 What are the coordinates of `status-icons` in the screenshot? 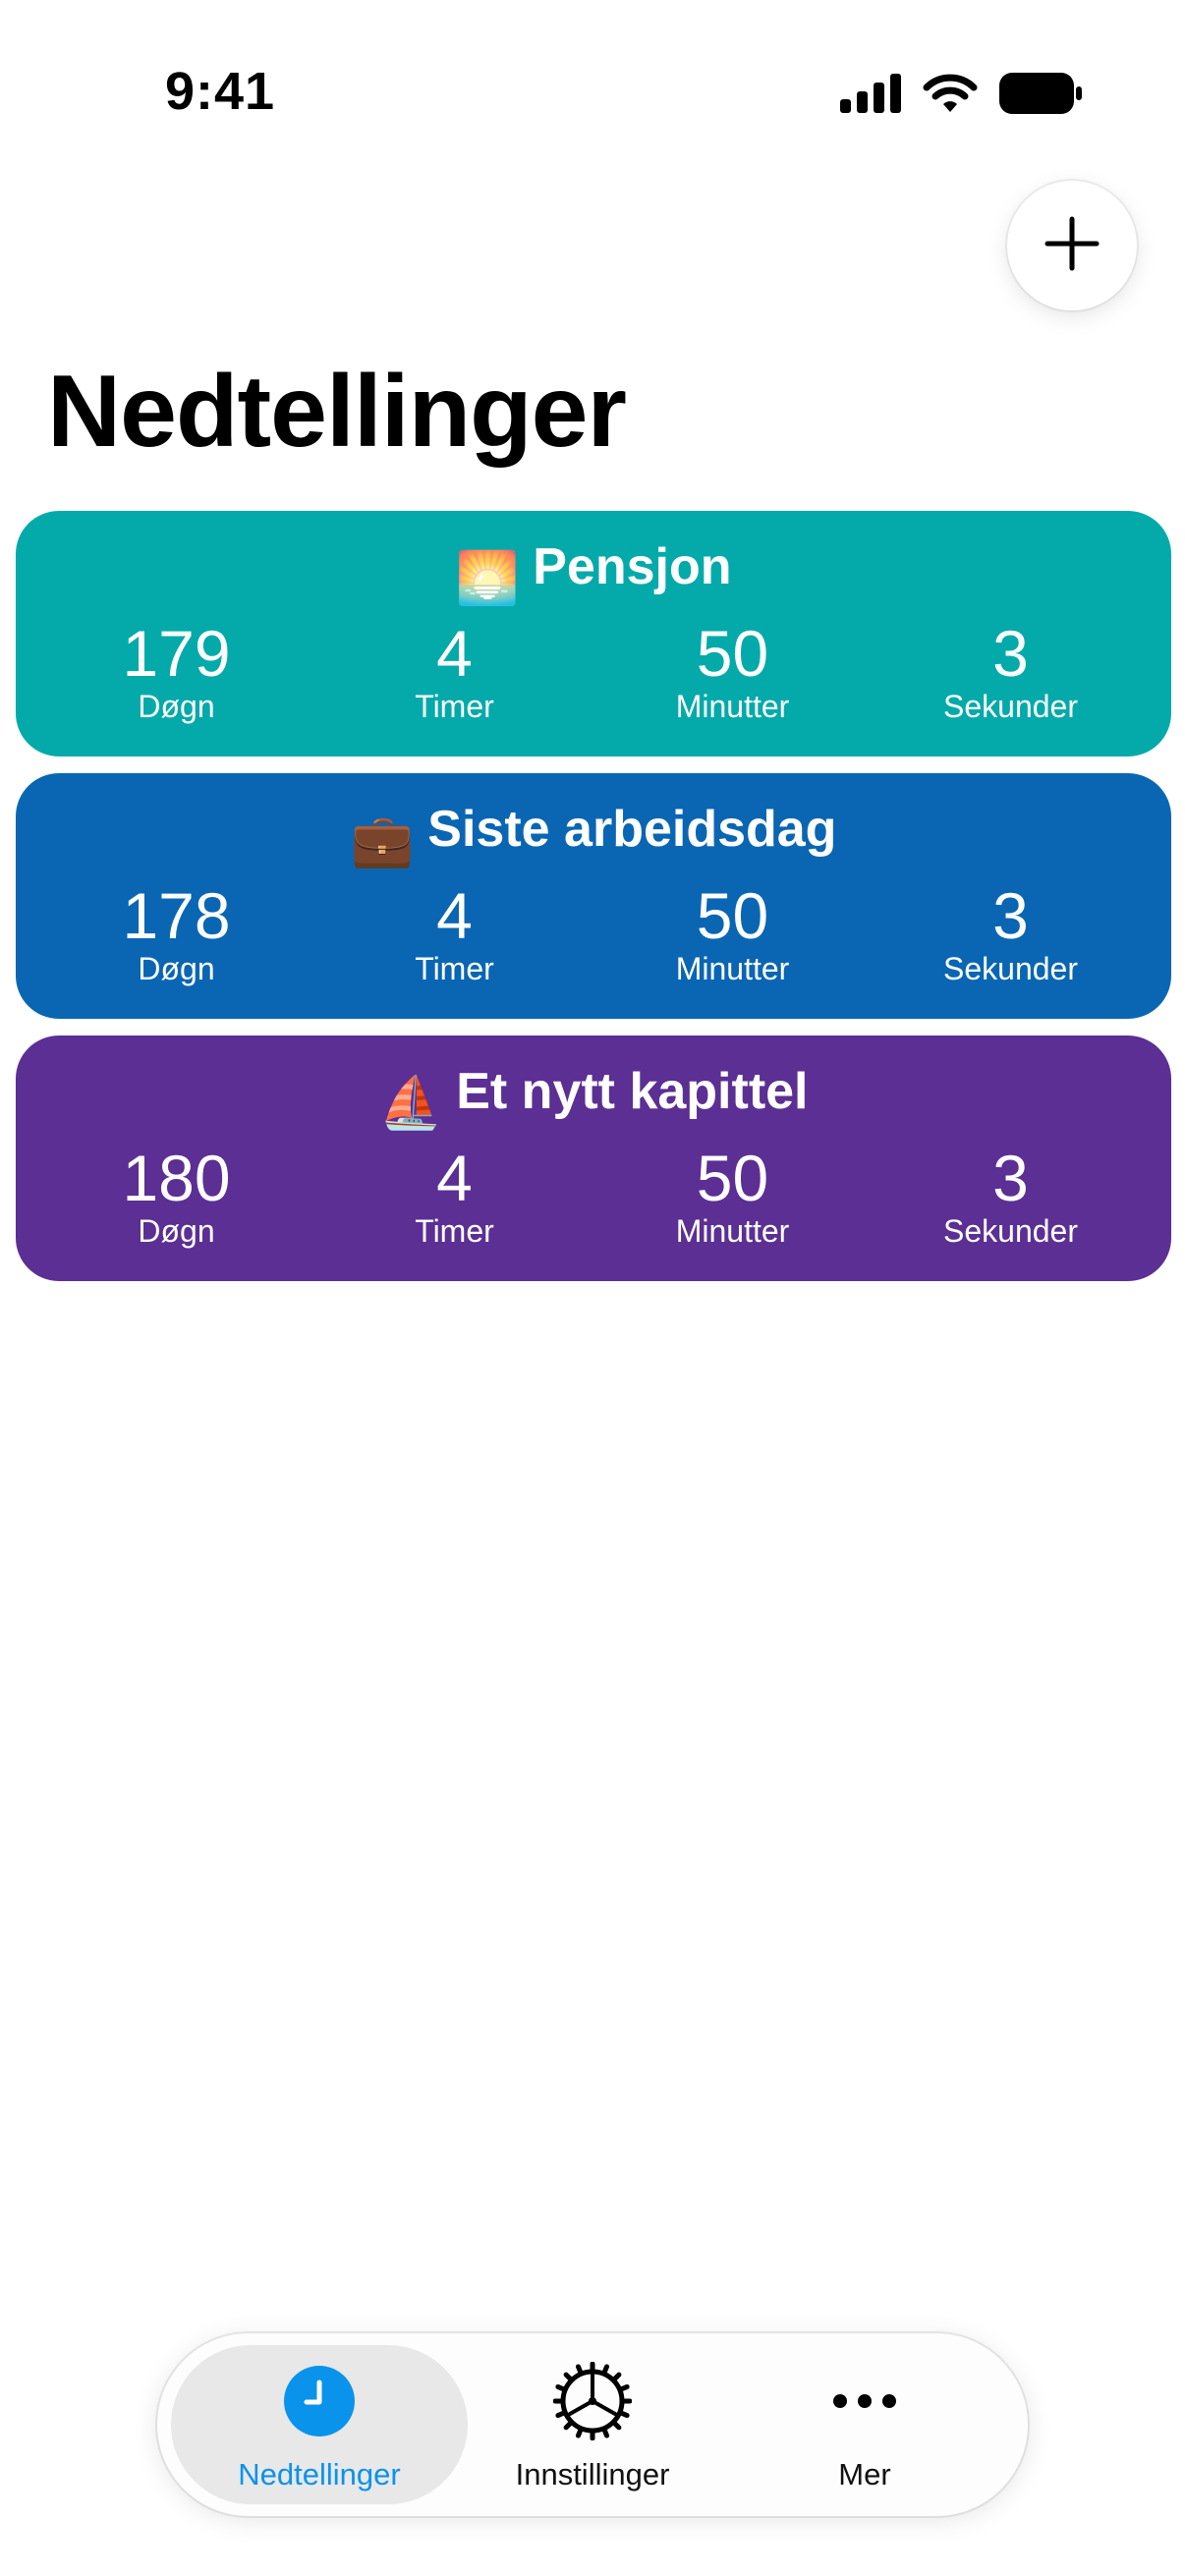 It's located at (961, 96).